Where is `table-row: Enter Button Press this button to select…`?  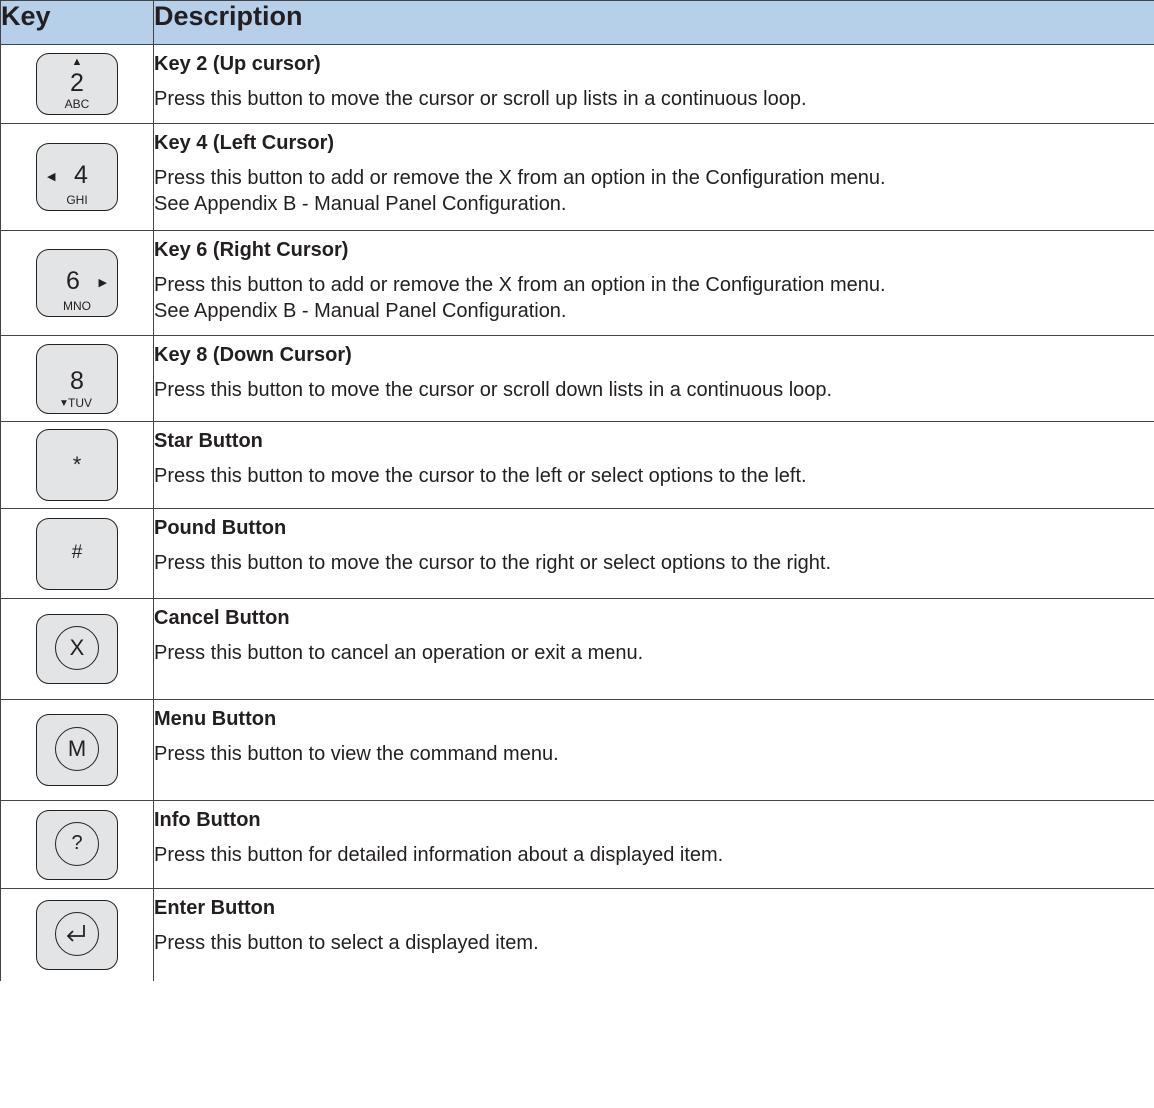
table-row: Enter Button Press this button to select… is located at coordinates (577, 934).